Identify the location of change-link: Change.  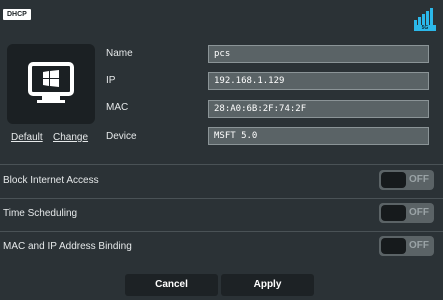
(70, 137).